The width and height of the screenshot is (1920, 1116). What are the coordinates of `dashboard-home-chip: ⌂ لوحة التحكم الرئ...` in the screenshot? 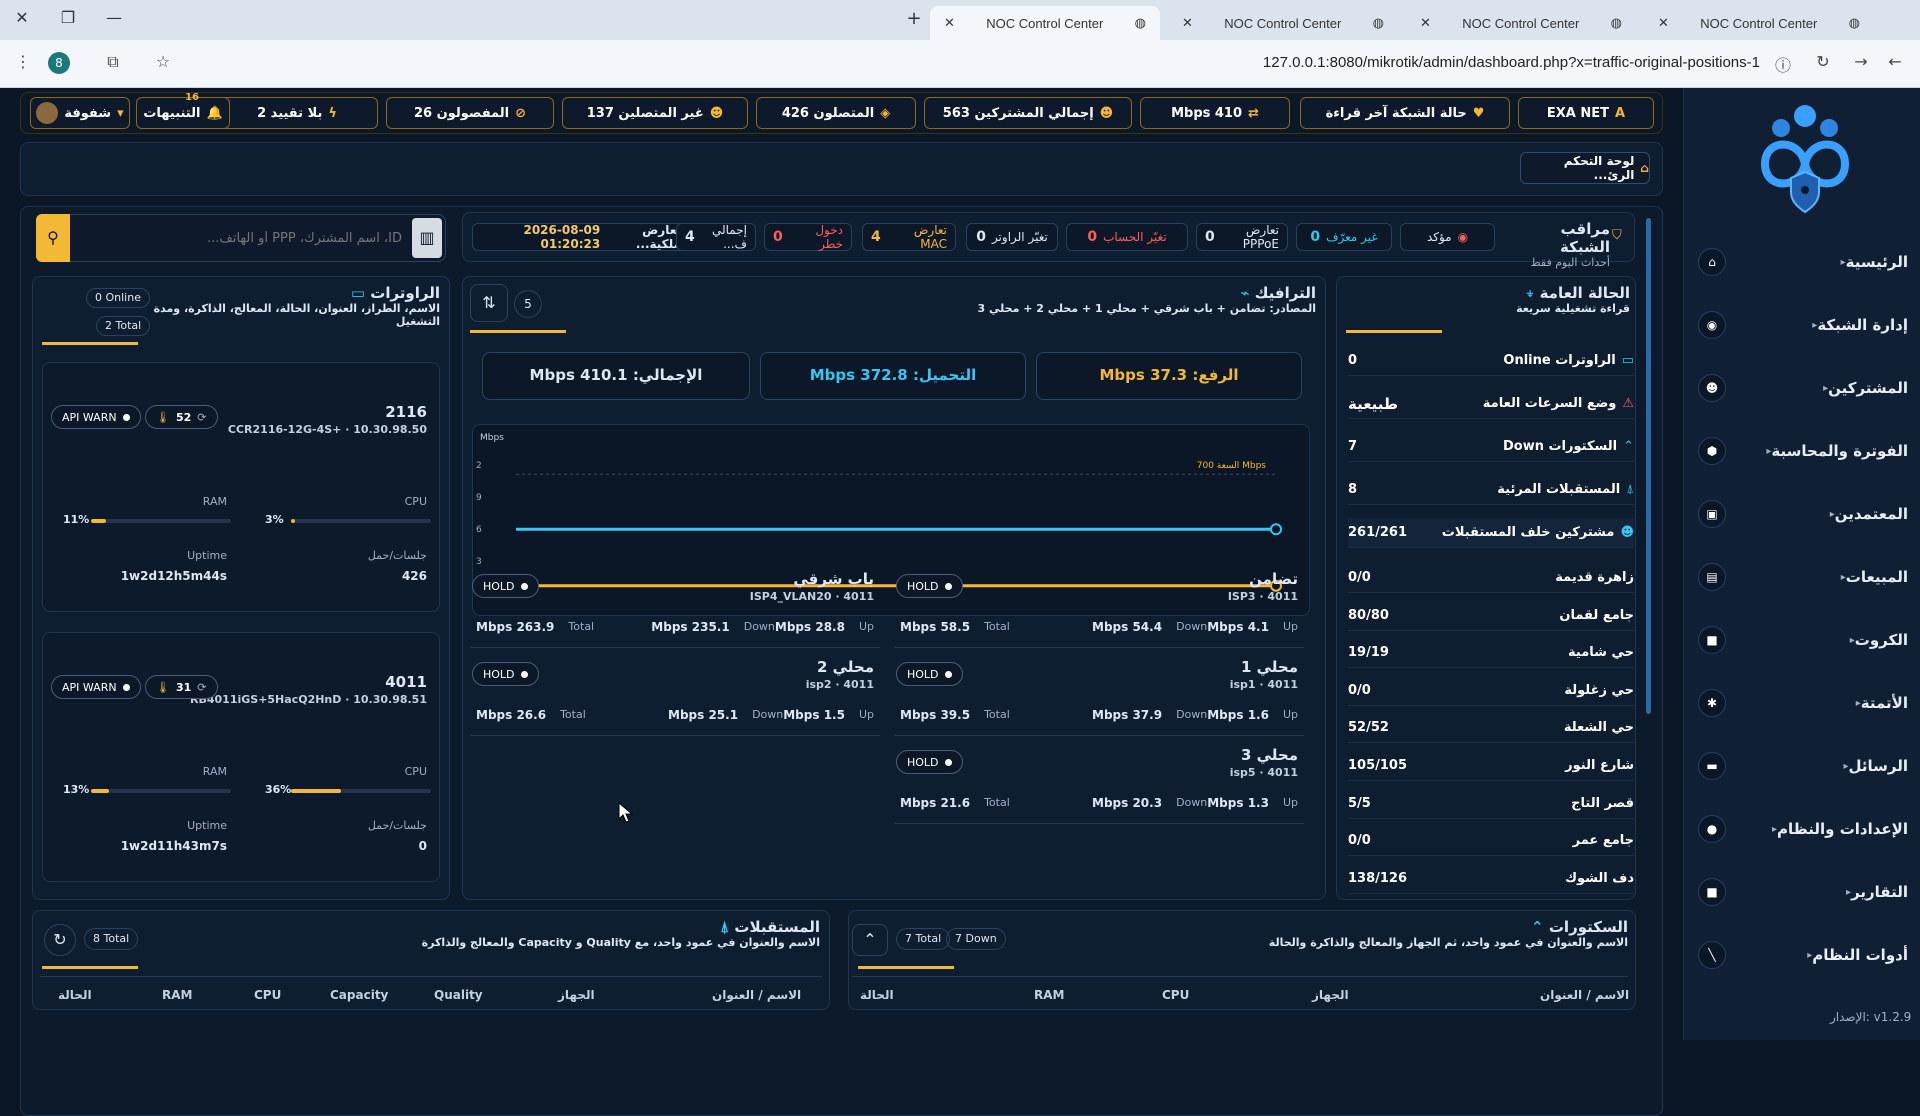 It's located at (1585, 168).